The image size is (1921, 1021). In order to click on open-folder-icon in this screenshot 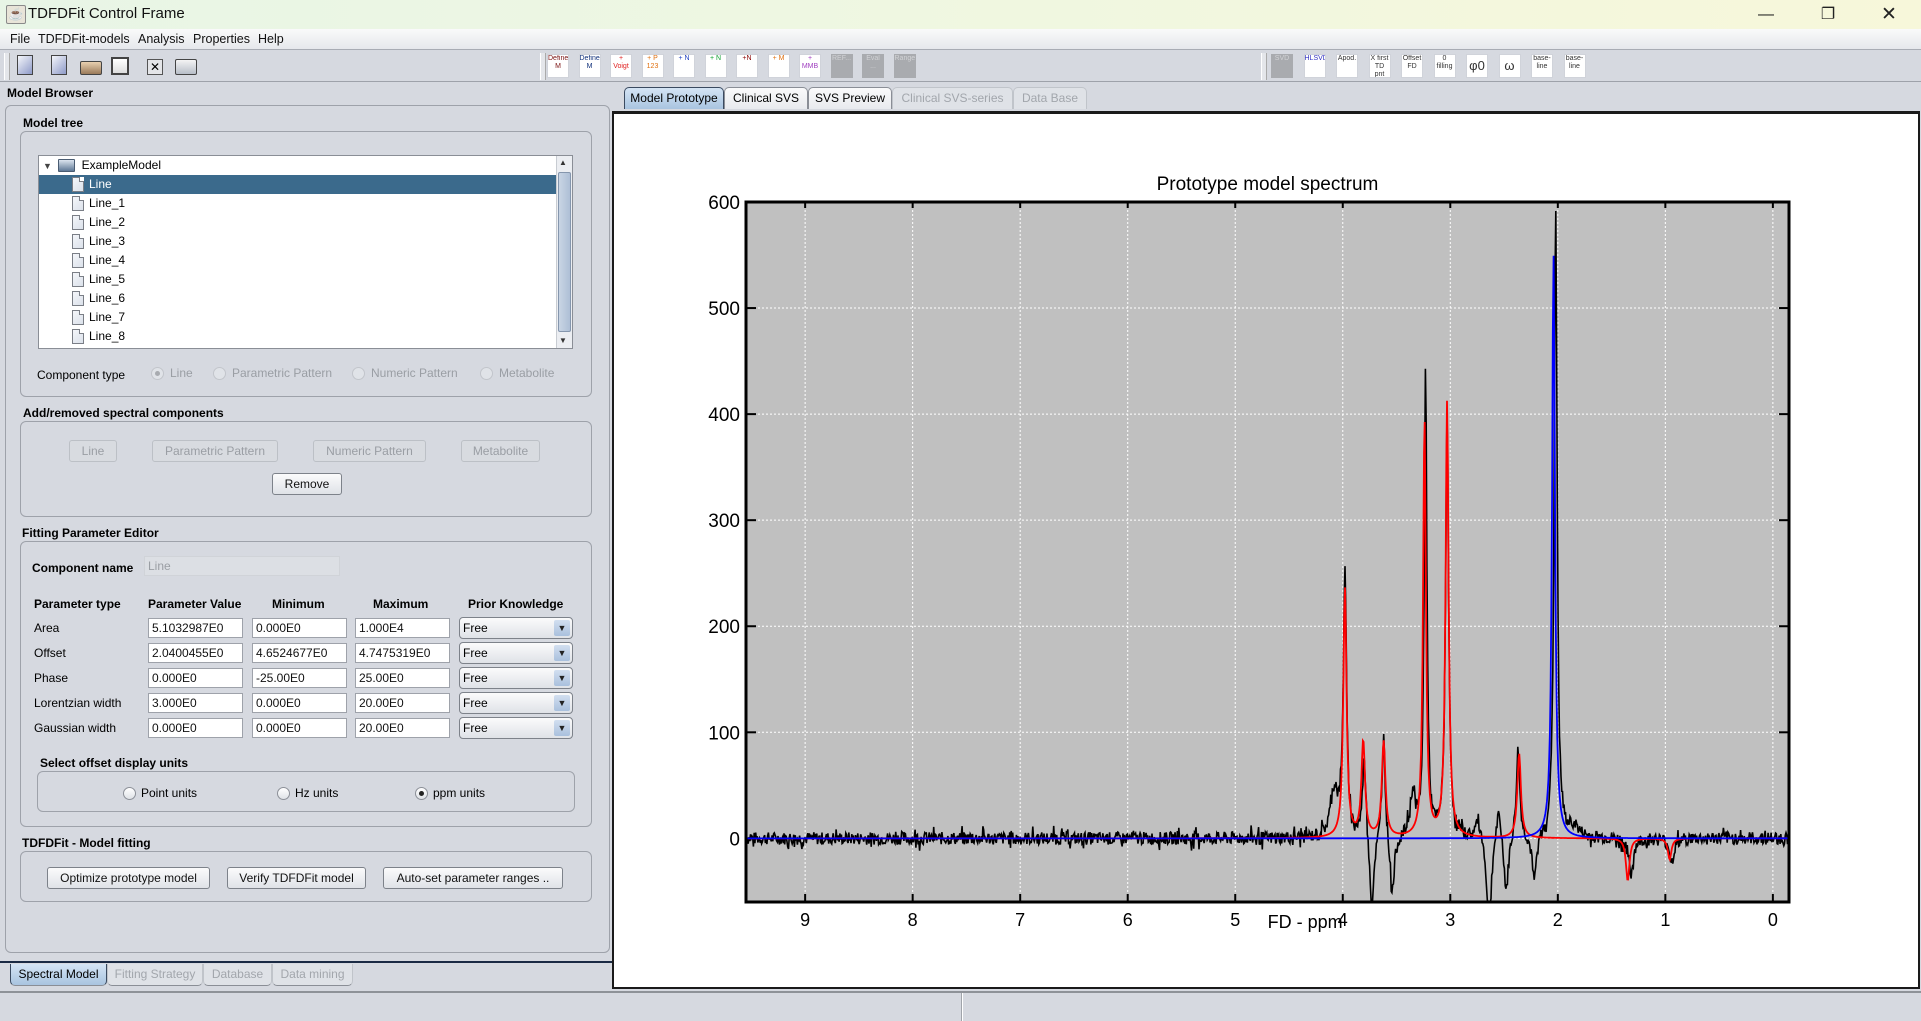, I will do `click(91, 68)`.